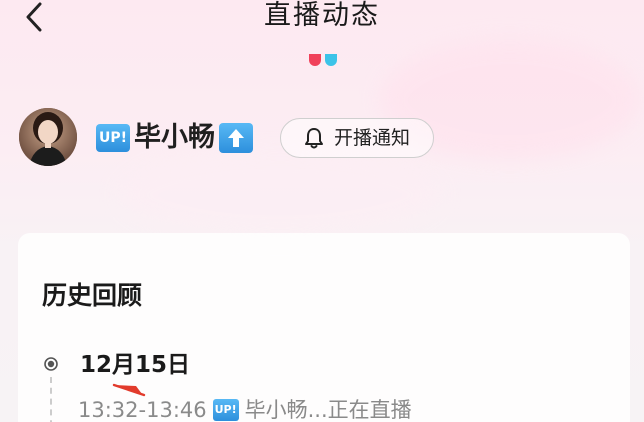  What do you see at coordinates (328, 410) in the screenshot?
I see `entry-description: 毕小畅...正在直播` at bounding box center [328, 410].